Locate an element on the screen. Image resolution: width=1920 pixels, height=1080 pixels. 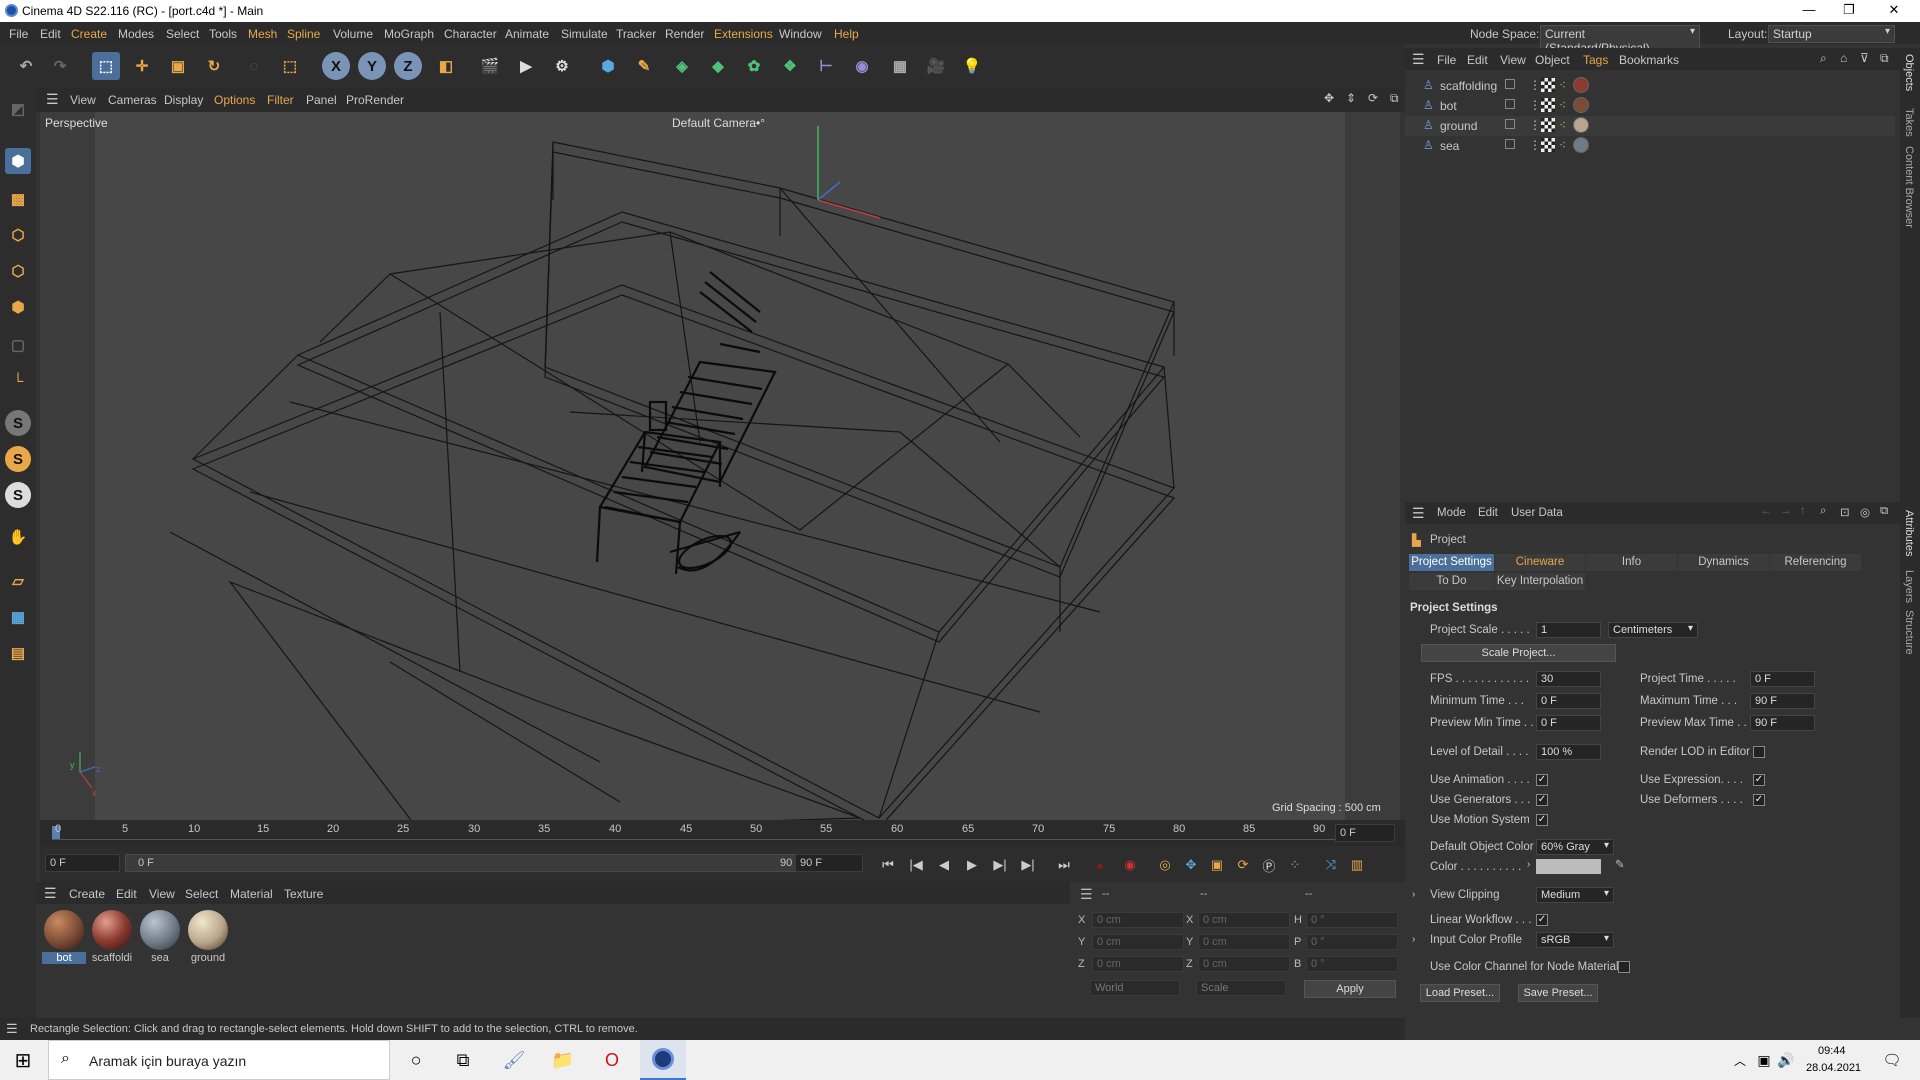
obj-menu-edit: Edit is located at coordinates (1477, 60).